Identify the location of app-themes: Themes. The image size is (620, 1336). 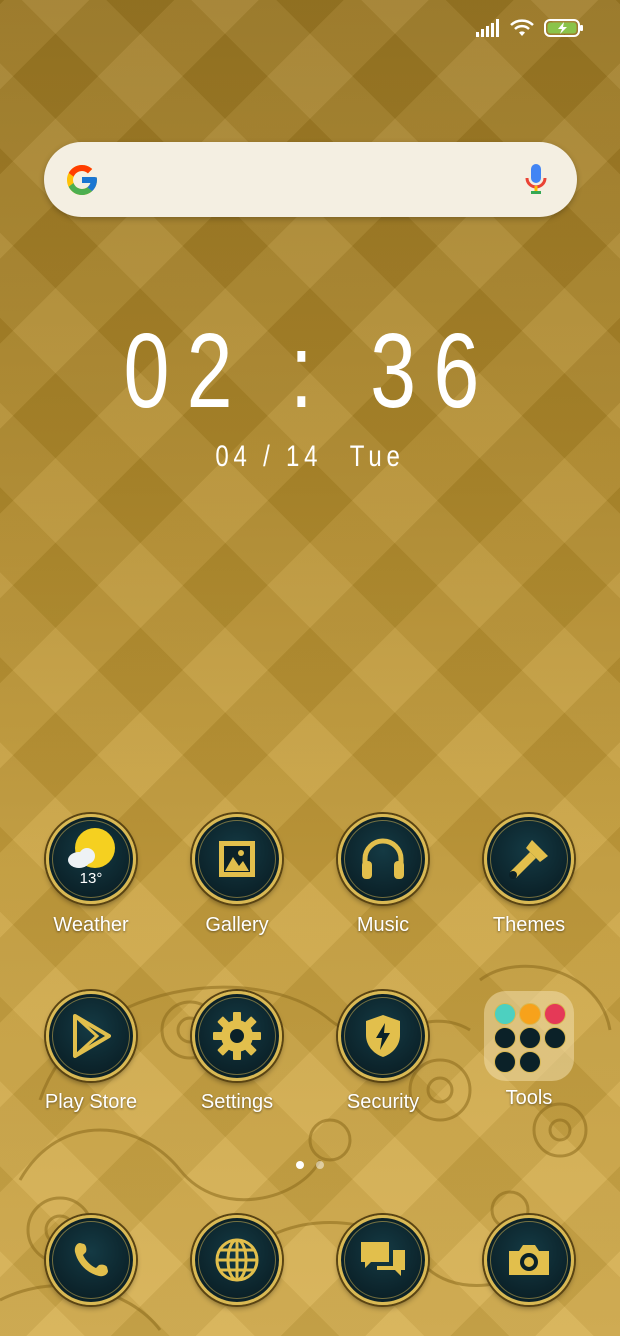
(529, 875).